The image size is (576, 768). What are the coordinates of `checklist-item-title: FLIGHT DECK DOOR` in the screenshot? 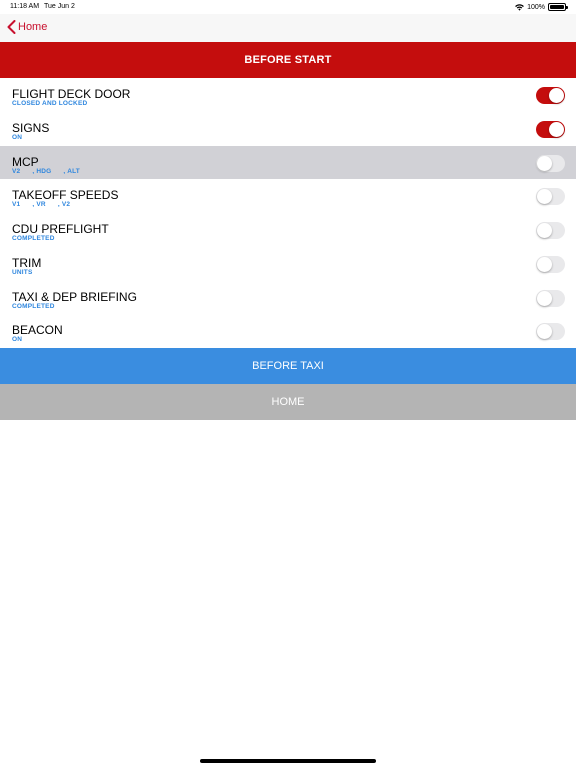 It's located at (71, 94).